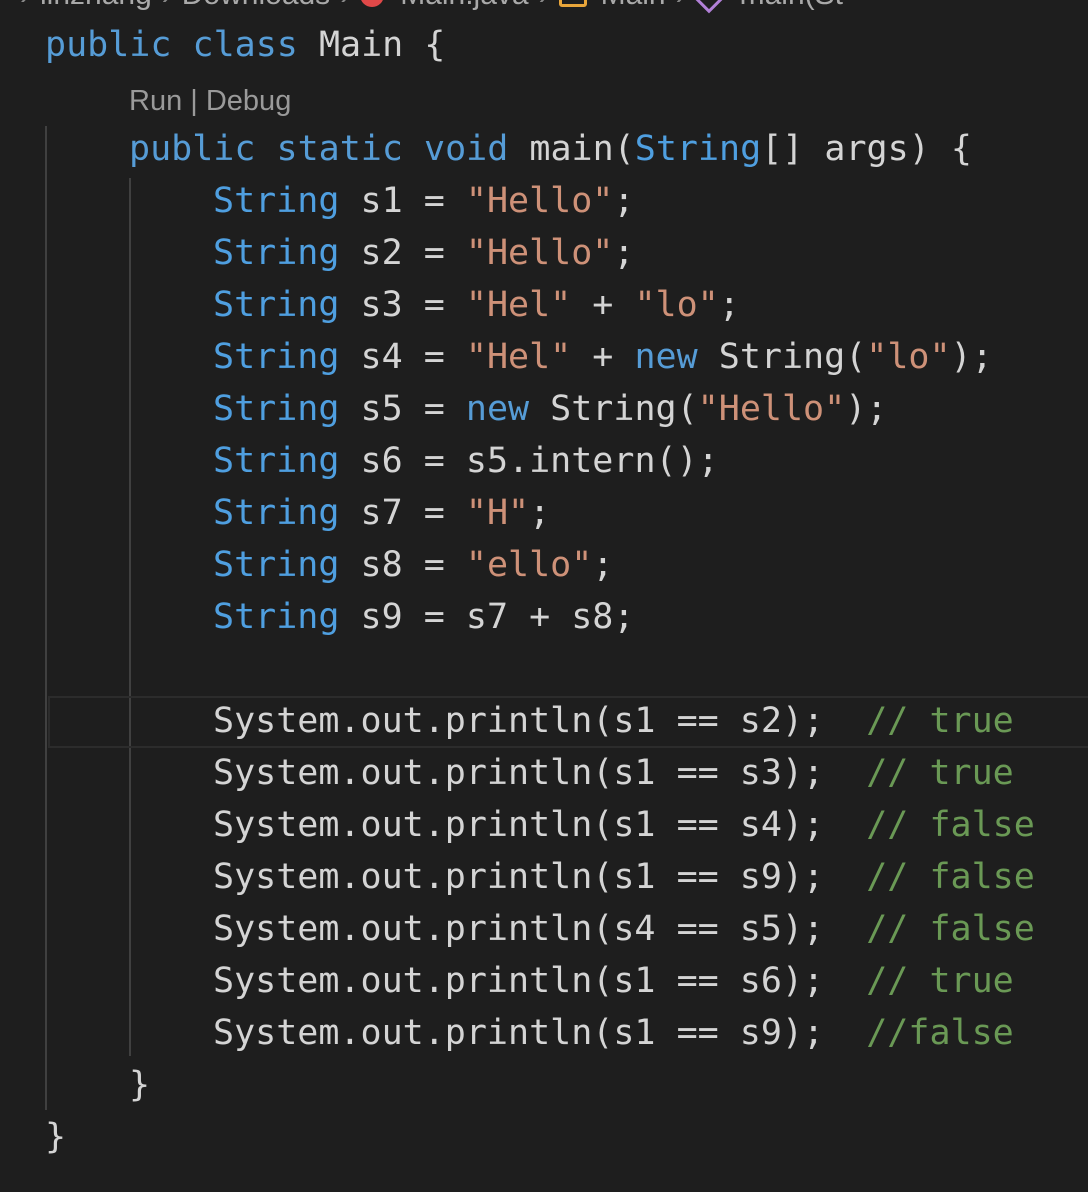 The height and width of the screenshot is (1192, 1088). I want to click on code-line: System.out.println(s4 == s5); // false, so click(624, 929).